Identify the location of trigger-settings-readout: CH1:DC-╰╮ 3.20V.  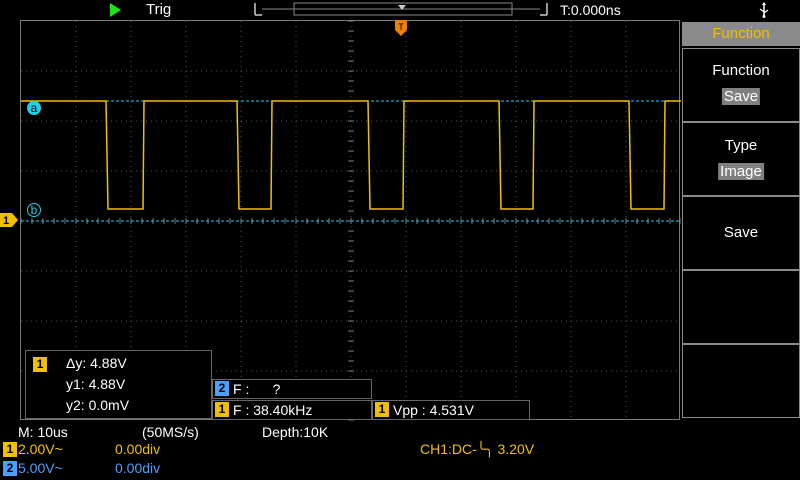
(477, 449).